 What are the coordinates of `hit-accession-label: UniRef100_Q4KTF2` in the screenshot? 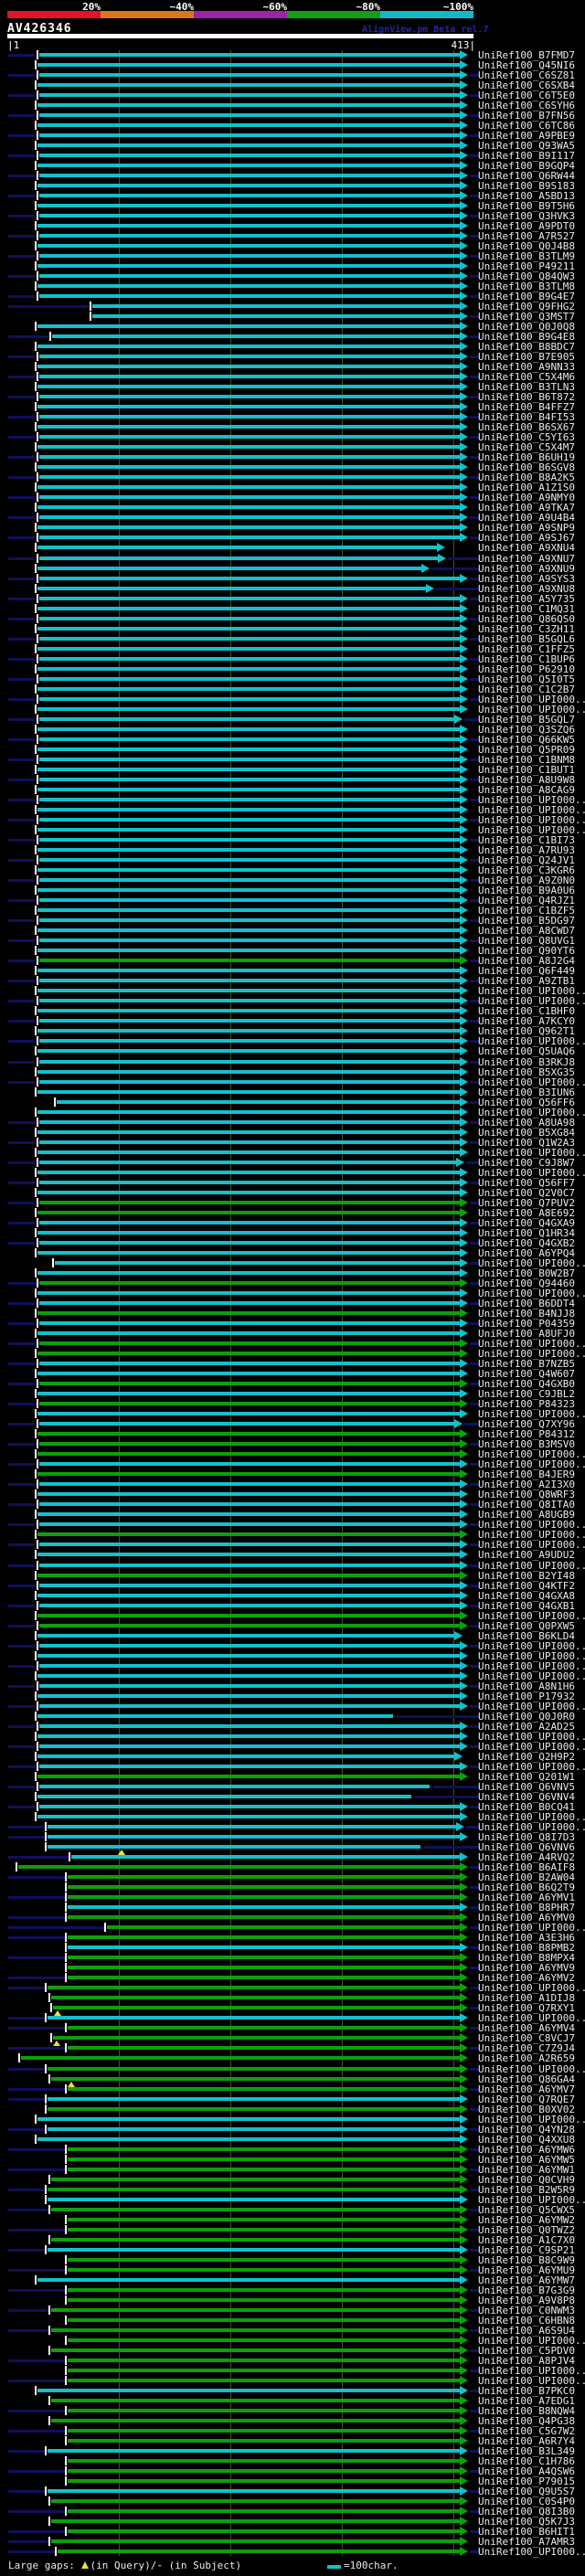 It's located at (527, 1586).